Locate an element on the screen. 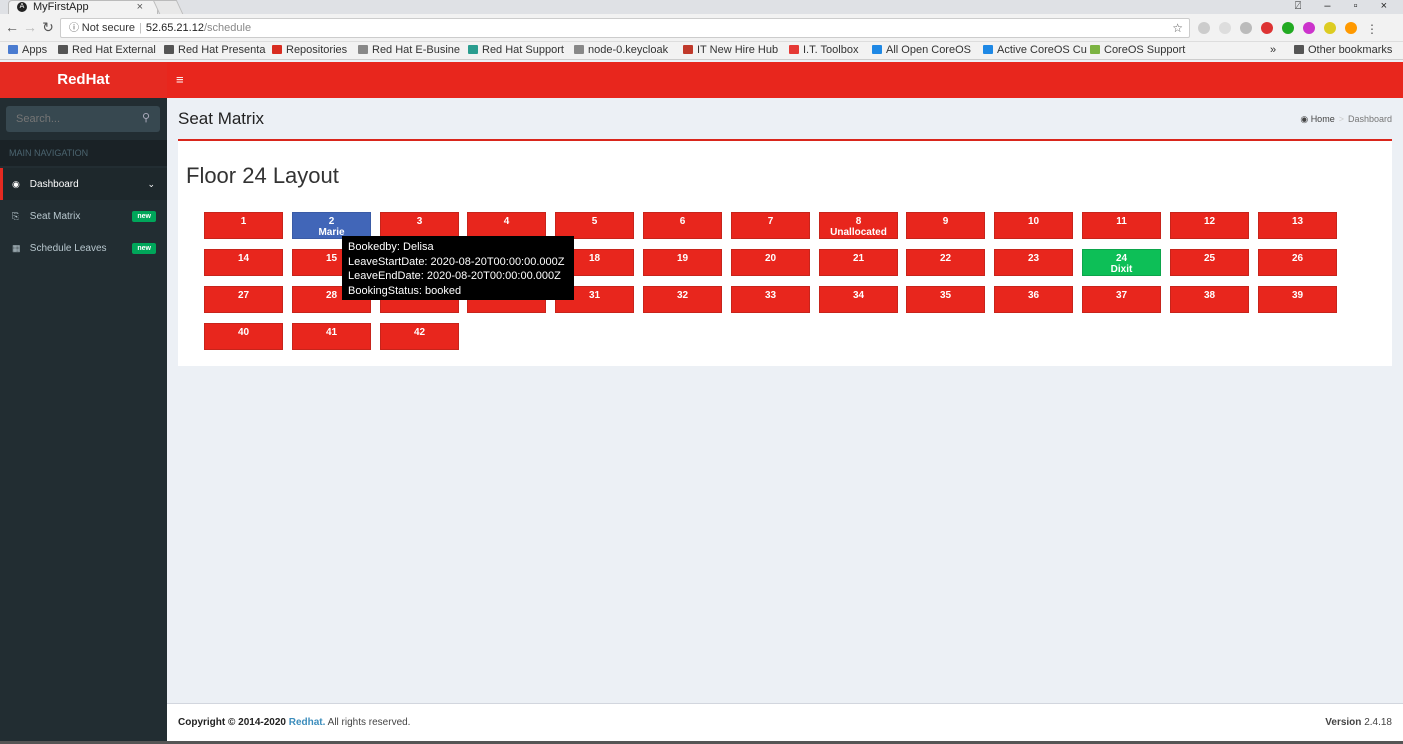 This screenshot has width=1403, height=744. seat-number: 39 is located at coordinates (1297, 295).